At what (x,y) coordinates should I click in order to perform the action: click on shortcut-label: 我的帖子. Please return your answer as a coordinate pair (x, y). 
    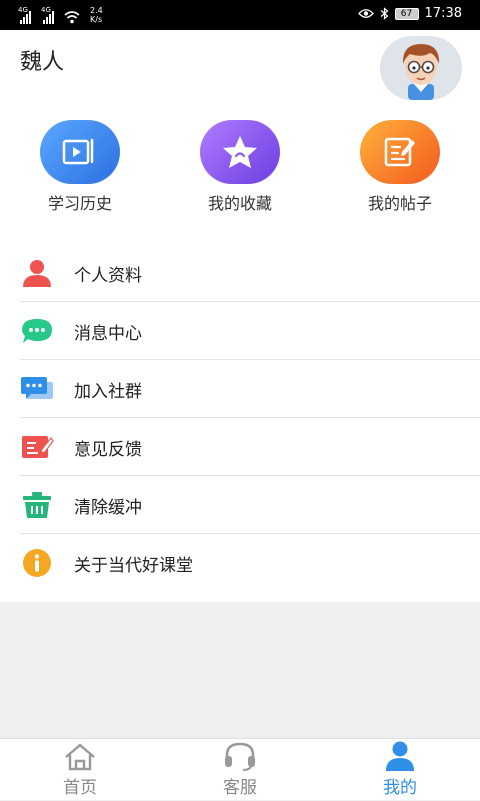
    Looking at the image, I should click on (399, 203).